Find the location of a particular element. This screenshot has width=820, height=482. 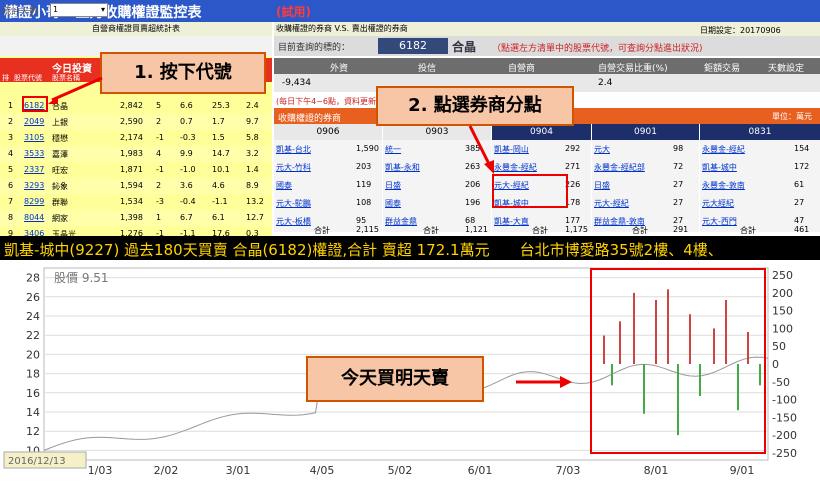

arrow-to-broker is located at coordinates (480, 146).